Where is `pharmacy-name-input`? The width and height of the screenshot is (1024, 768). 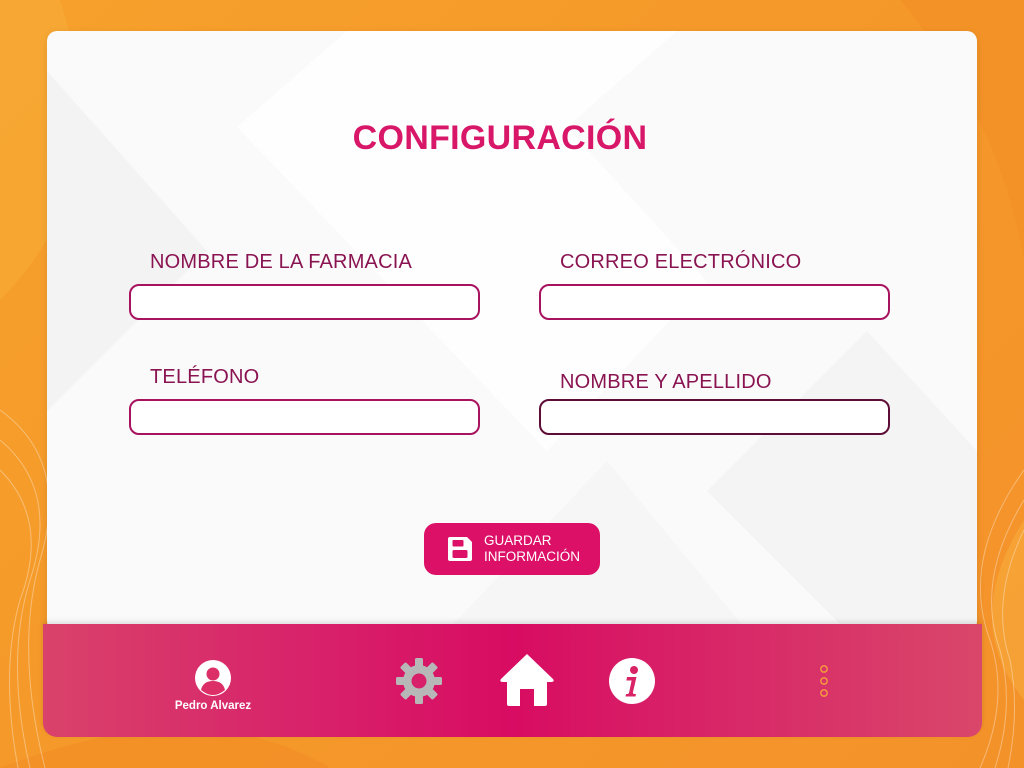
pharmacy-name-input is located at coordinates (304, 302).